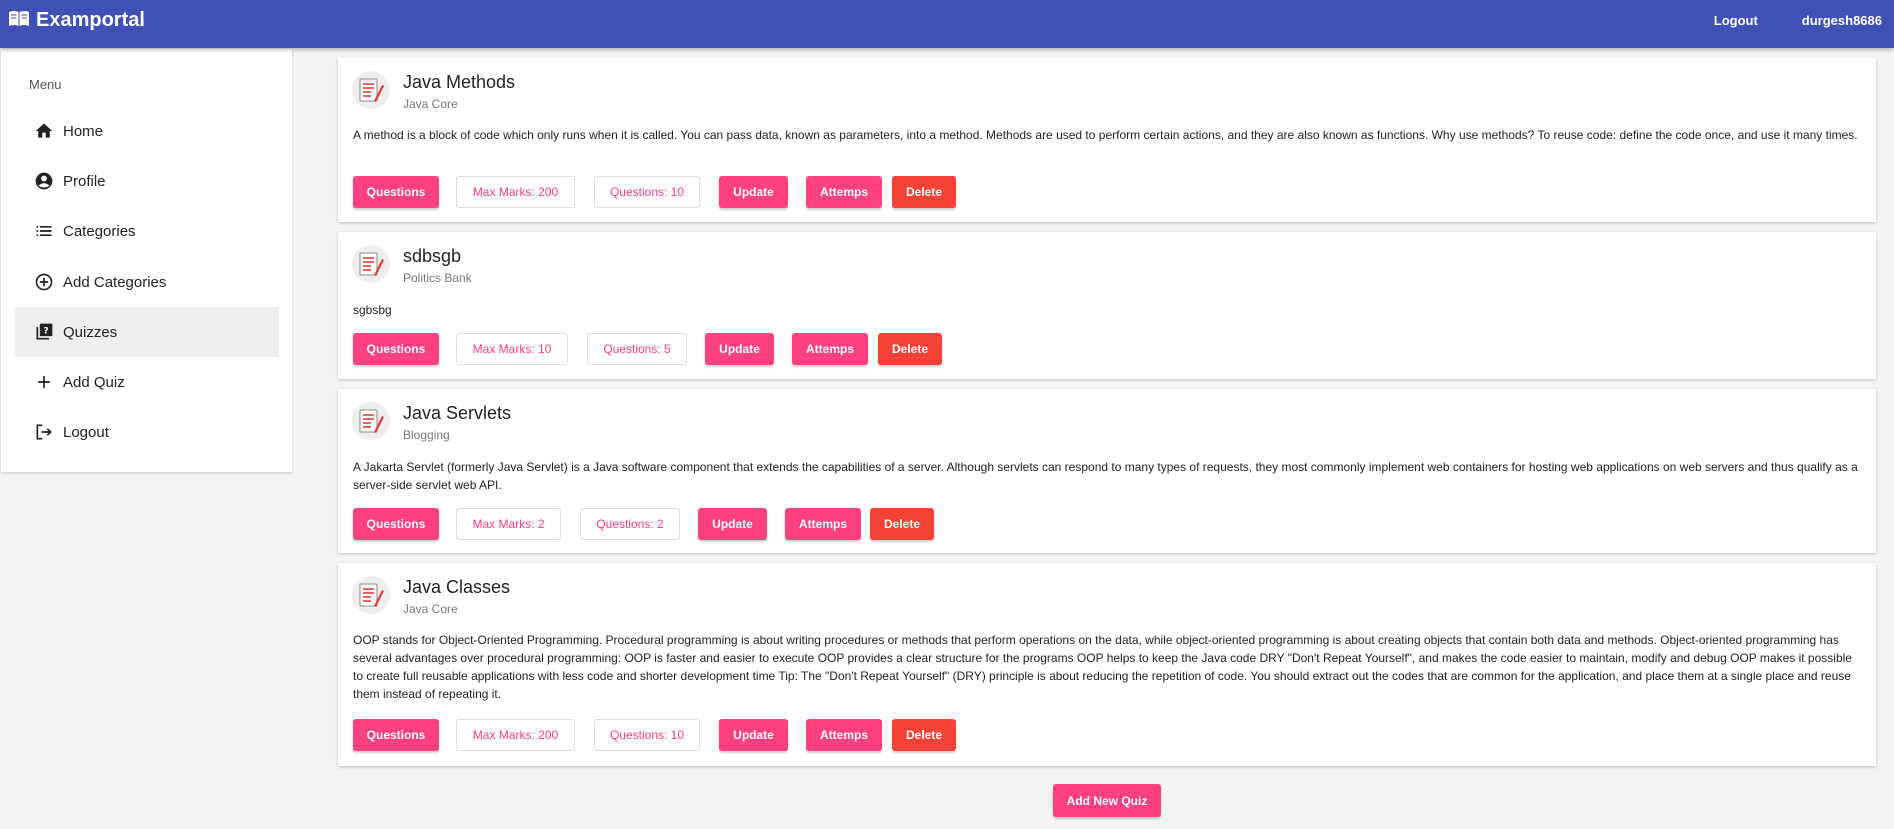 The height and width of the screenshot is (829, 1894). I want to click on question-count-button: Questions: 5, so click(637, 349).